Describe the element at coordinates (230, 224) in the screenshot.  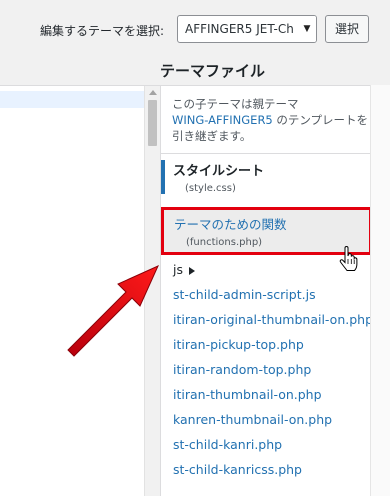
I see `file-item-label: テーマのための関数` at that location.